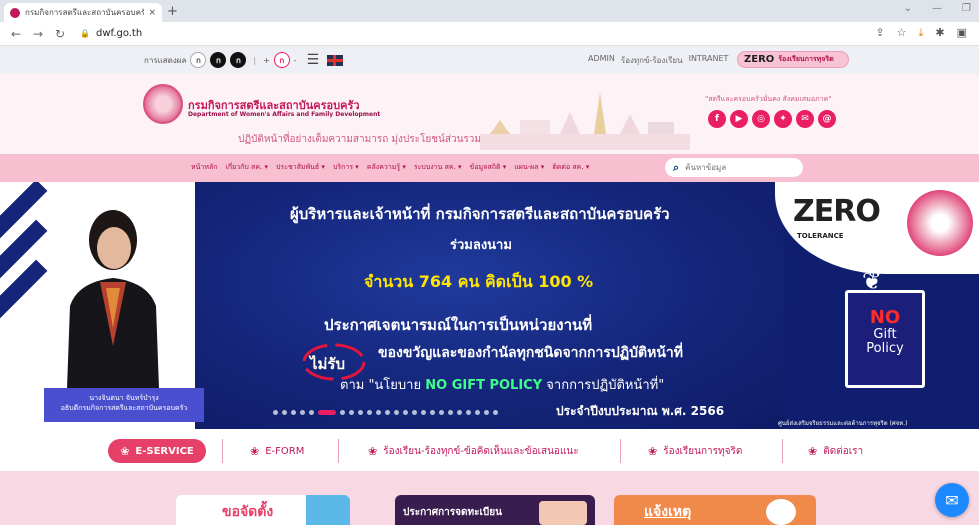 The height and width of the screenshot is (525, 979). Describe the element at coordinates (198, 60) in the screenshot. I see `contrast-normal-button: ก` at that location.